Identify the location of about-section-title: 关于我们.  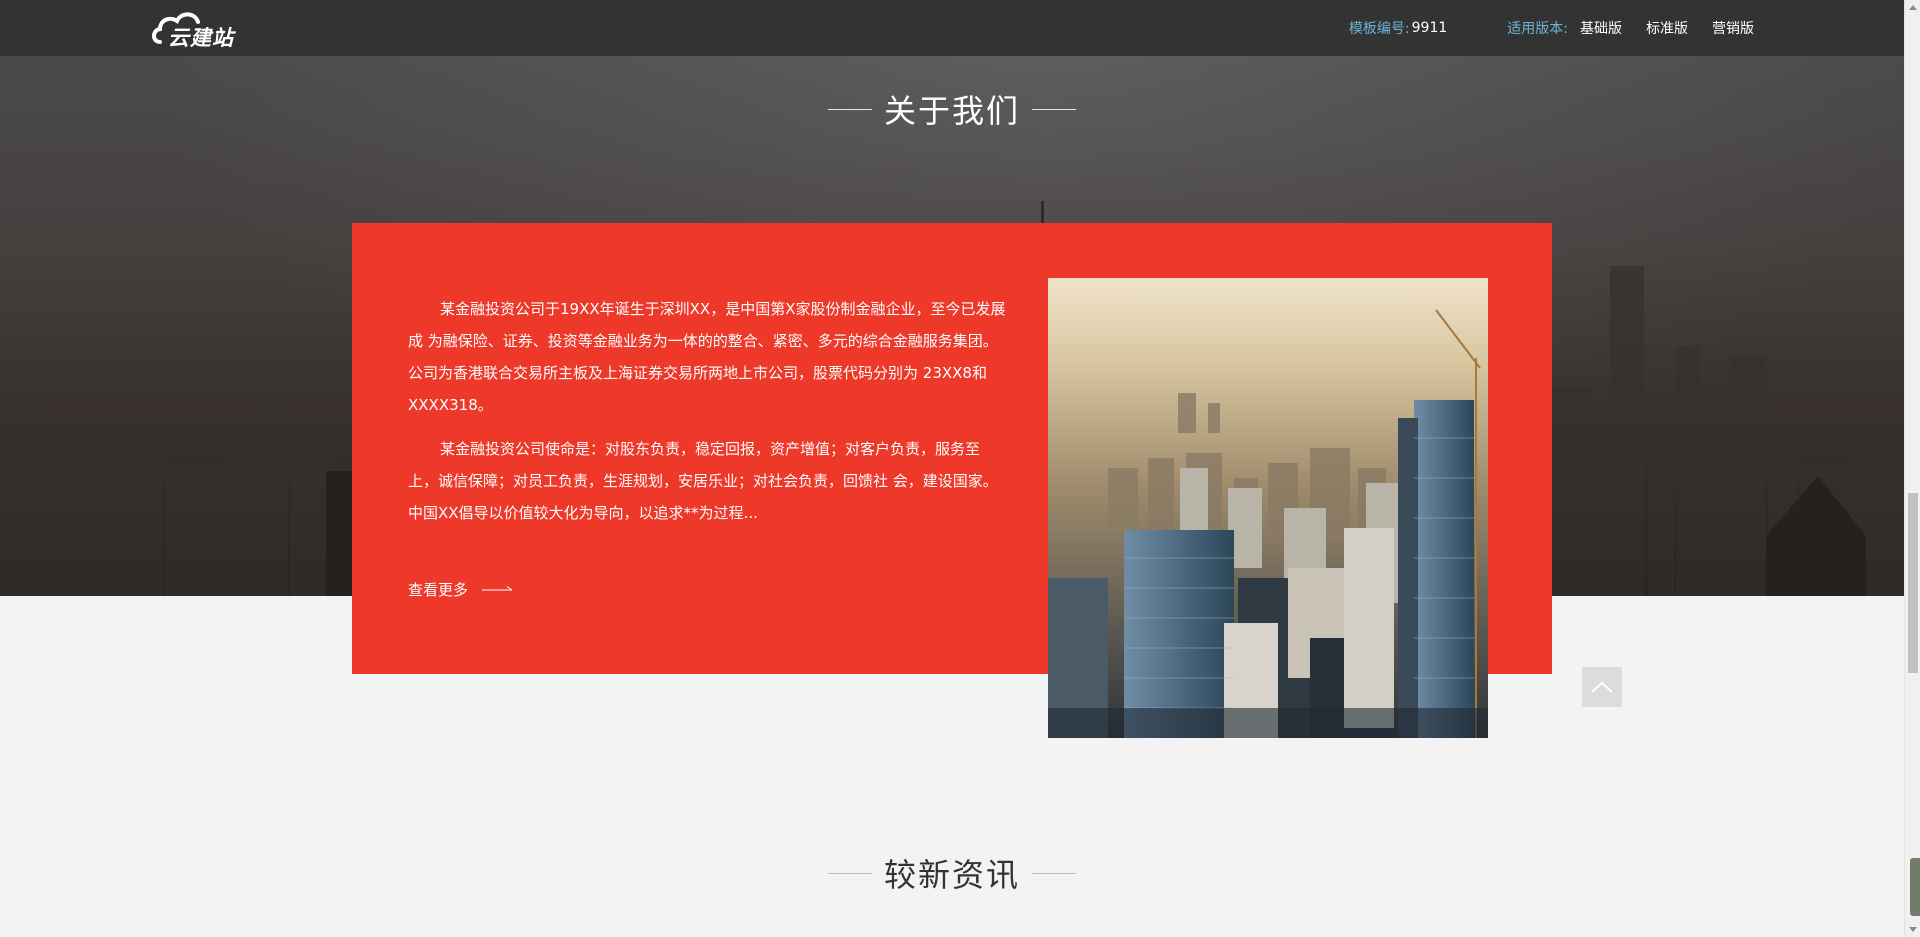
(952, 109).